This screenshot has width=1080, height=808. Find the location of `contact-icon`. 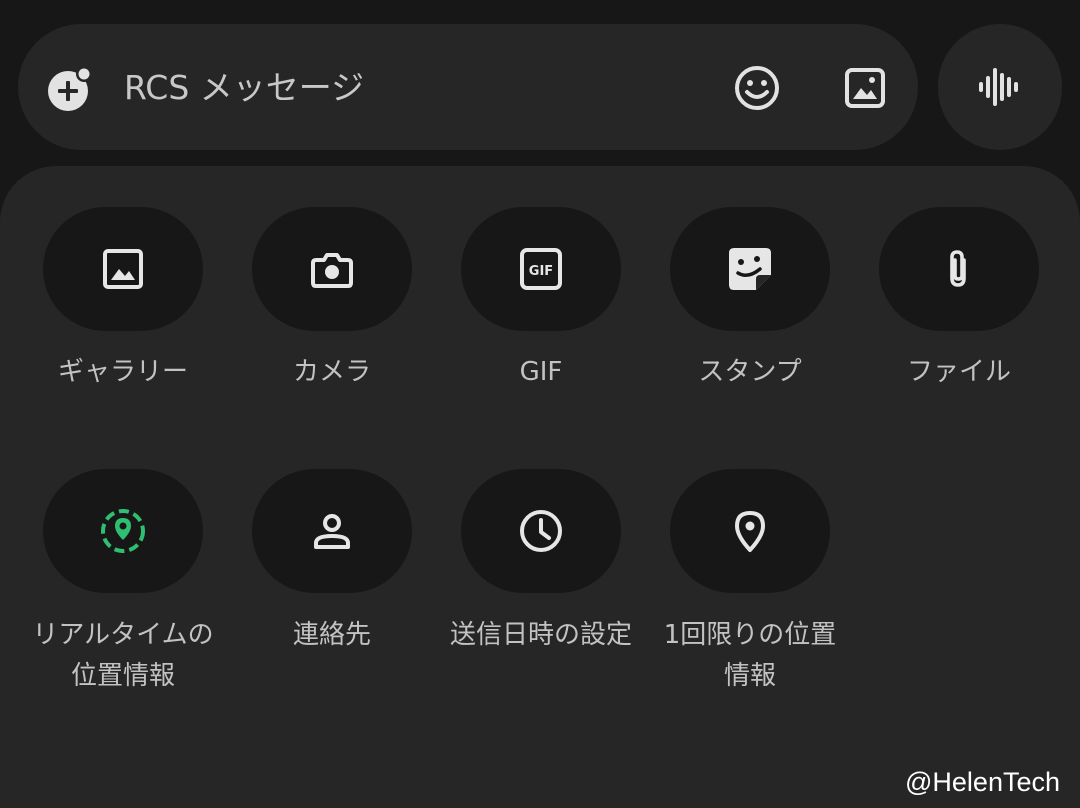

contact-icon is located at coordinates (332, 531).